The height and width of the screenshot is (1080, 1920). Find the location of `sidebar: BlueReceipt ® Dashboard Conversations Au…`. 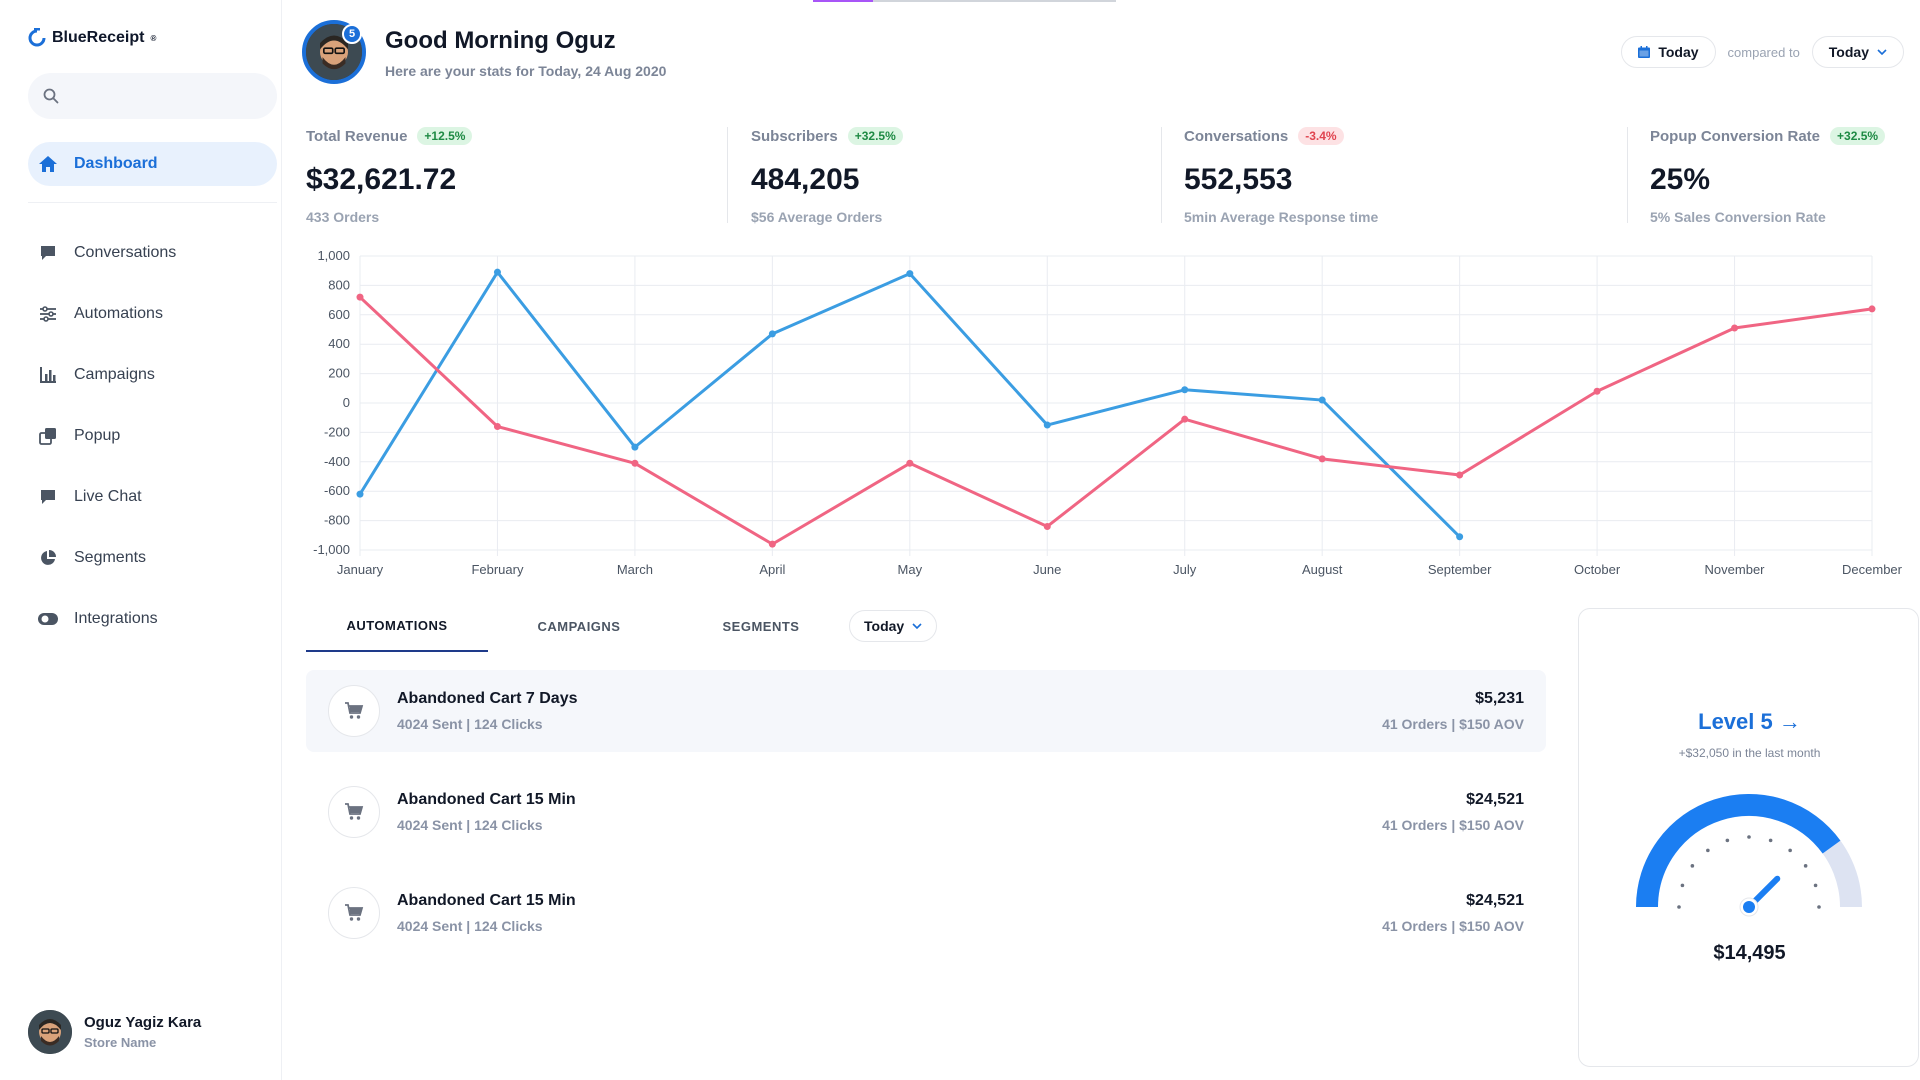

sidebar: BlueReceipt ® Dashboard Conversations Au… is located at coordinates (141, 540).